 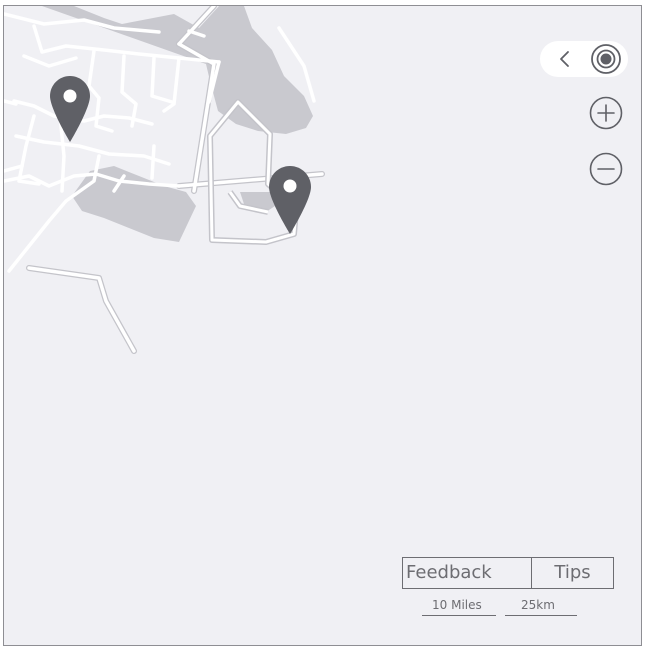 I want to click on target-icon, so click(x=606, y=59).